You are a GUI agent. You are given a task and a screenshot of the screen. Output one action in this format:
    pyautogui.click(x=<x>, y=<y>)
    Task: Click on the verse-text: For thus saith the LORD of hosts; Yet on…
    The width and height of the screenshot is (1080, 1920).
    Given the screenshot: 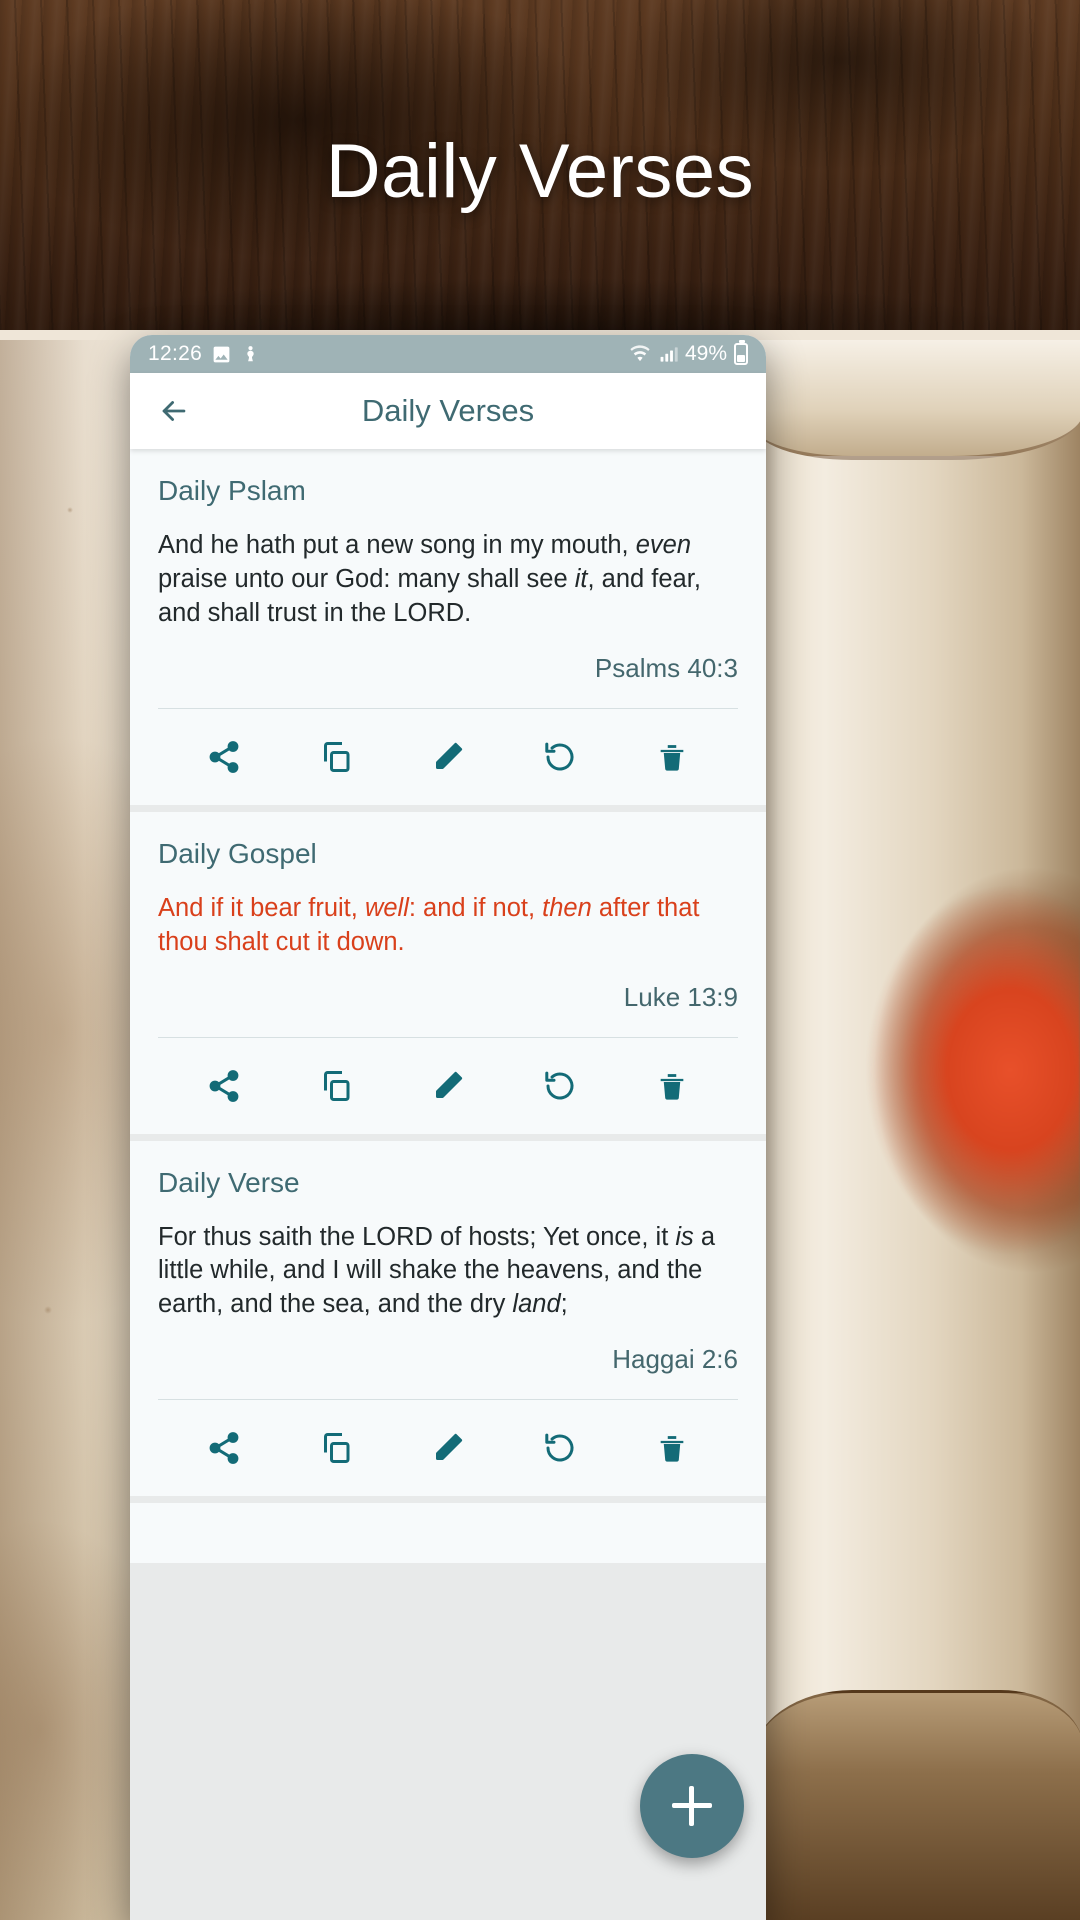 What is the action you would take?
    pyautogui.click(x=437, y=1270)
    